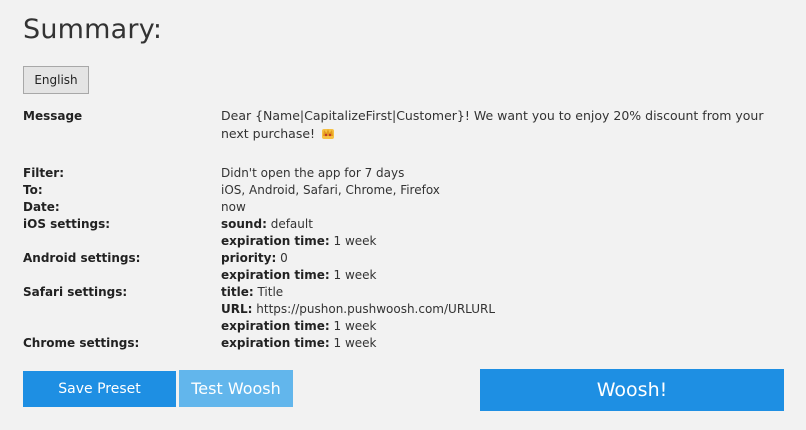  Describe the element at coordinates (237, 309) in the screenshot. I see `safari-url-key: URL:` at that location.